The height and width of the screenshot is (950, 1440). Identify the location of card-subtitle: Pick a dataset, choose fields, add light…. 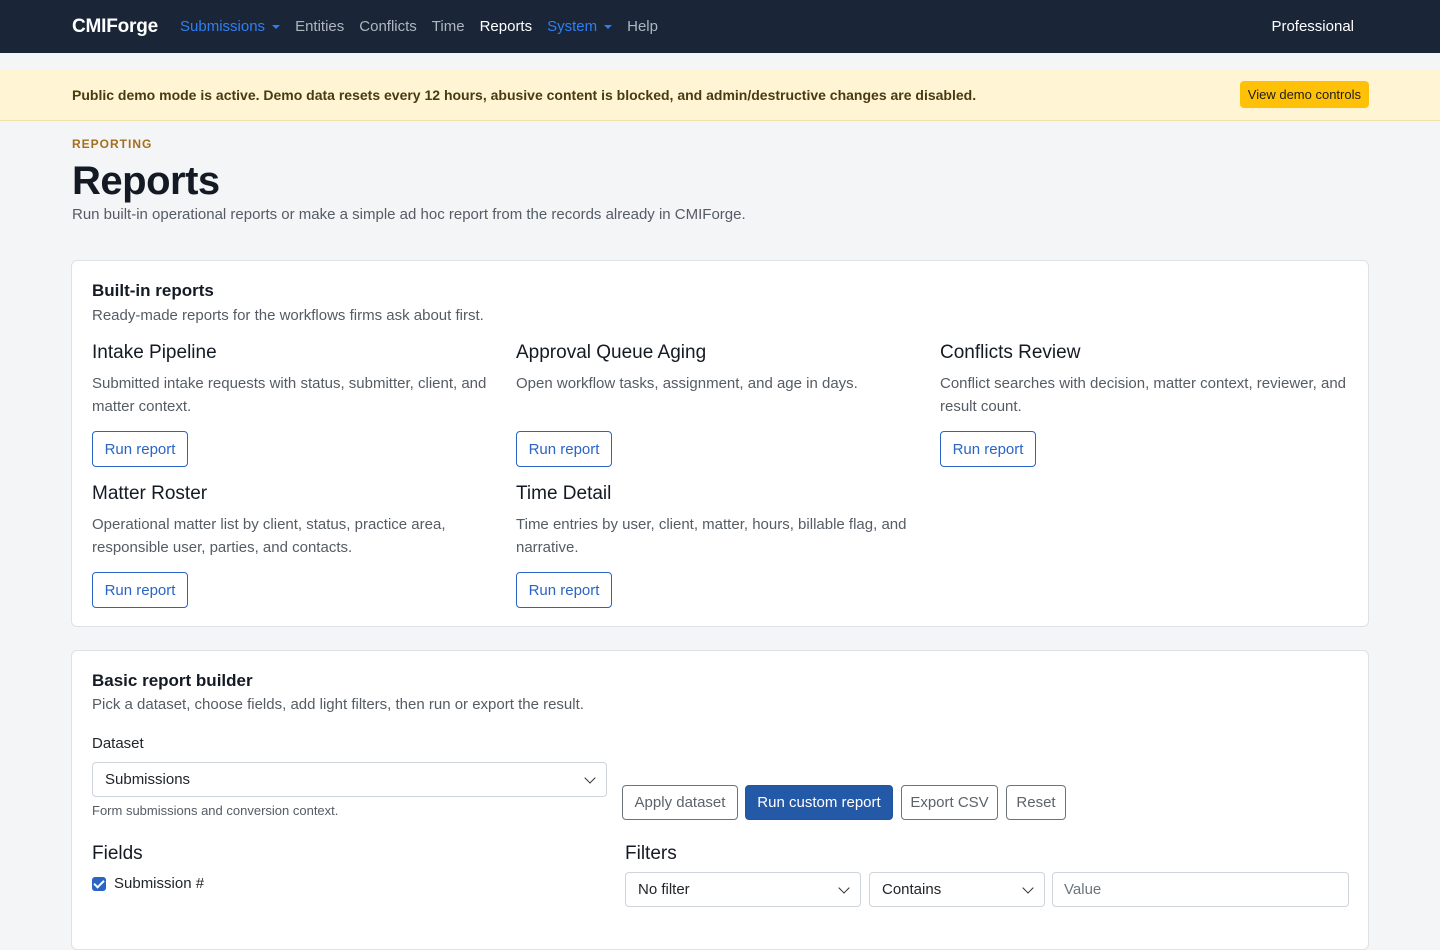
(338, 704).